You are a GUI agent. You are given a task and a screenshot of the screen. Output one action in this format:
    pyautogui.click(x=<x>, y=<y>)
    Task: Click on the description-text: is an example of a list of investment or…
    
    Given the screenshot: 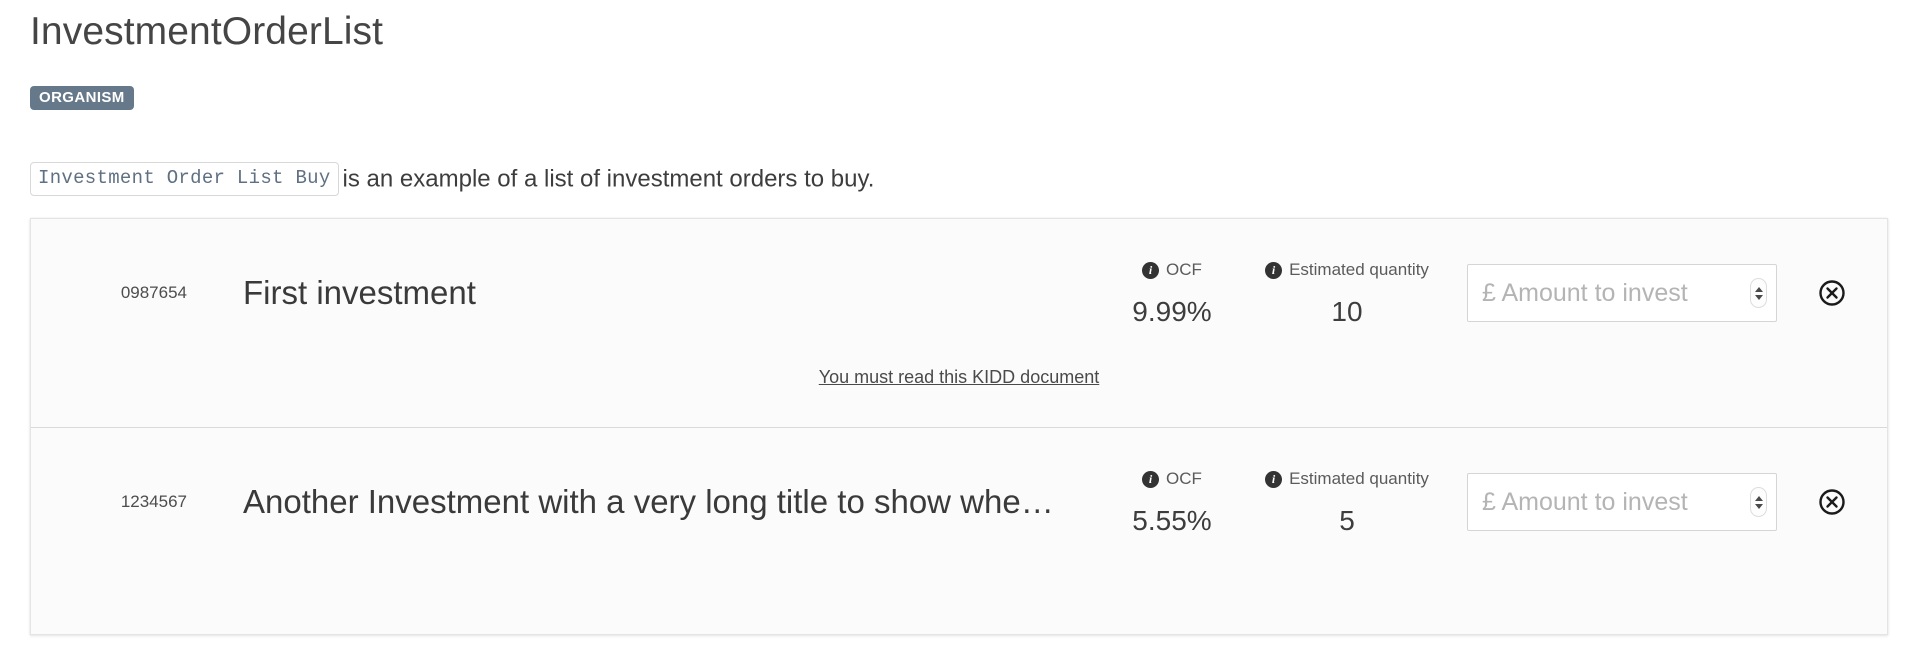 What is the action you would take?
    pyautogui.click(x=608, y=179)
    